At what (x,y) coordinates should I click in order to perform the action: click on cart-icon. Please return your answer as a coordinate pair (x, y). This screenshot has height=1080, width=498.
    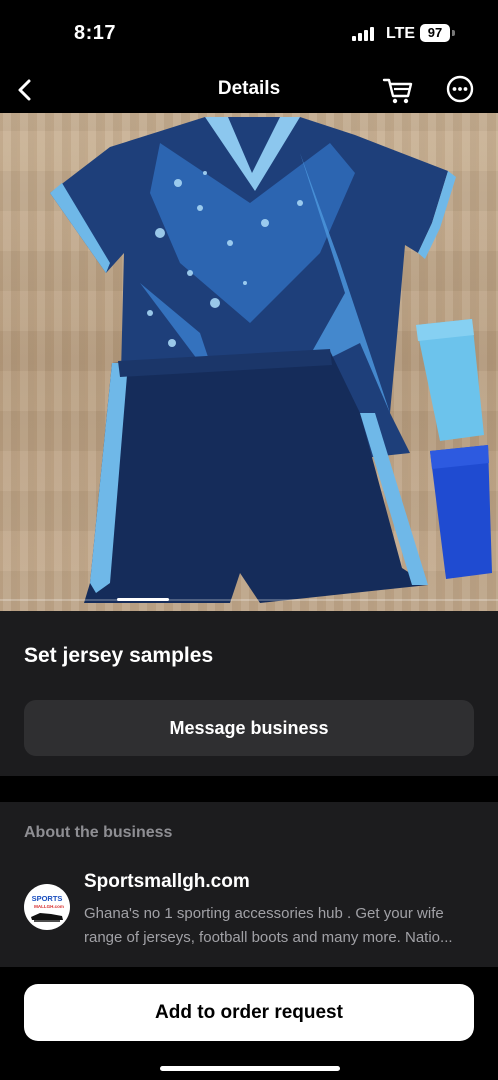
    Looking at the image, I should click on (398, 90).